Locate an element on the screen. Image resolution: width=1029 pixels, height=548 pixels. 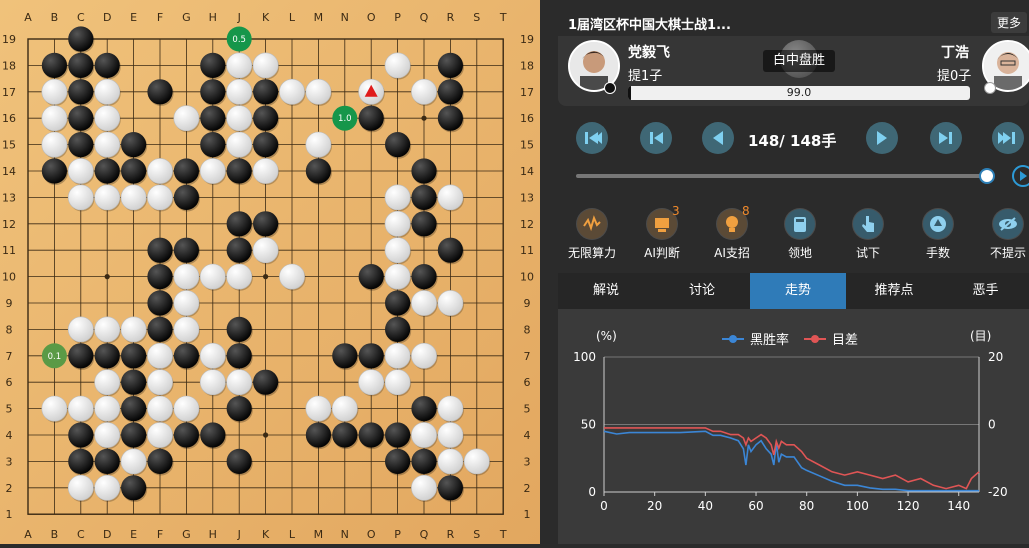
skip-forward-icon is located at coordinates (945, 138).